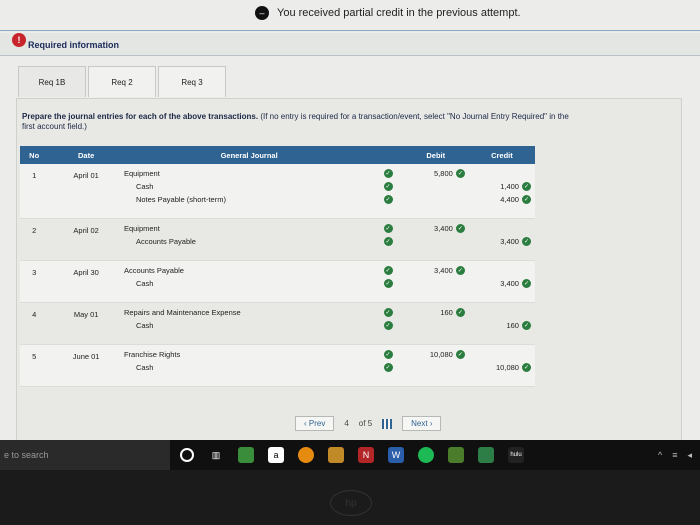 Image resolution: width=700 pixels, height=525 pixels. What do you see at coordinates (660, 455) in the screenshot?
I see `chevron-up-icon: ^` at bounding box center [660, 455].